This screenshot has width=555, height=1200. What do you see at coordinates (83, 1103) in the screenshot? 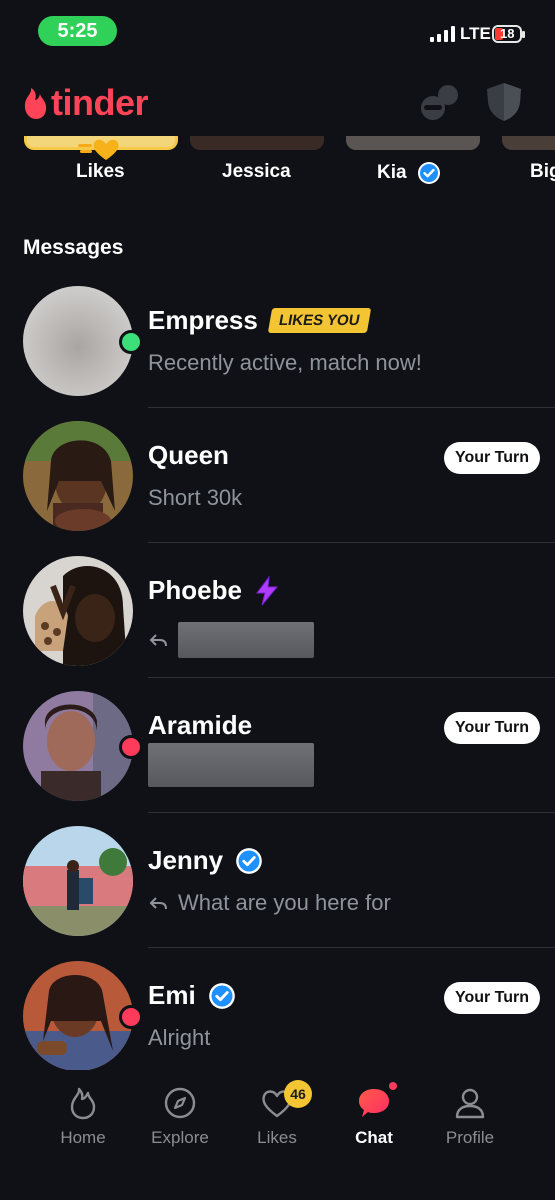
I see `home-flame-icon` at bounding box center [83, 1103].